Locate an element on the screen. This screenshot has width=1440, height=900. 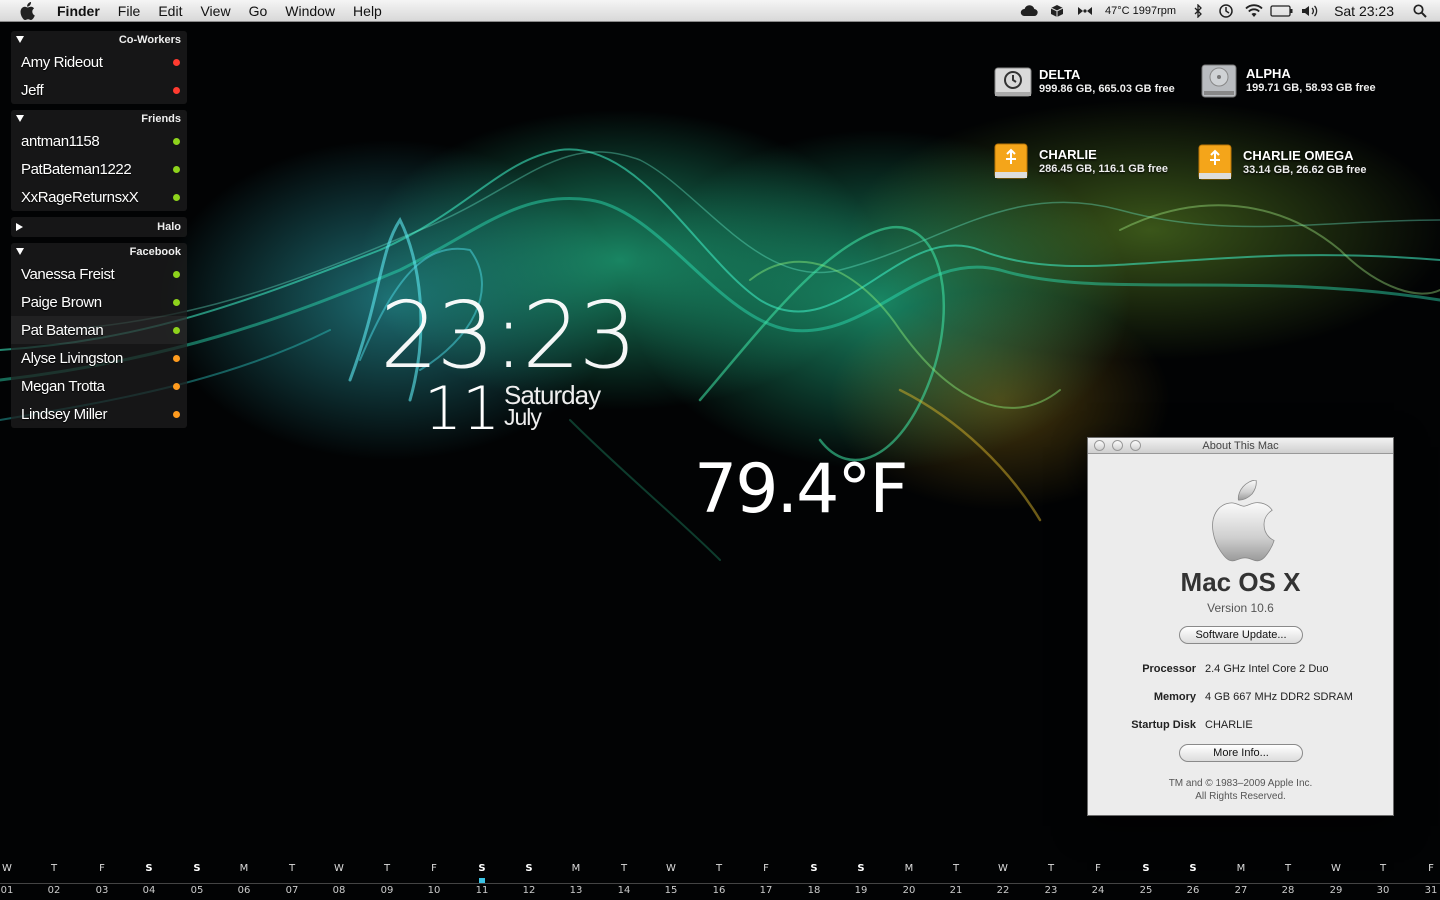
group-header: Friends is located at coordinates (99, 118).